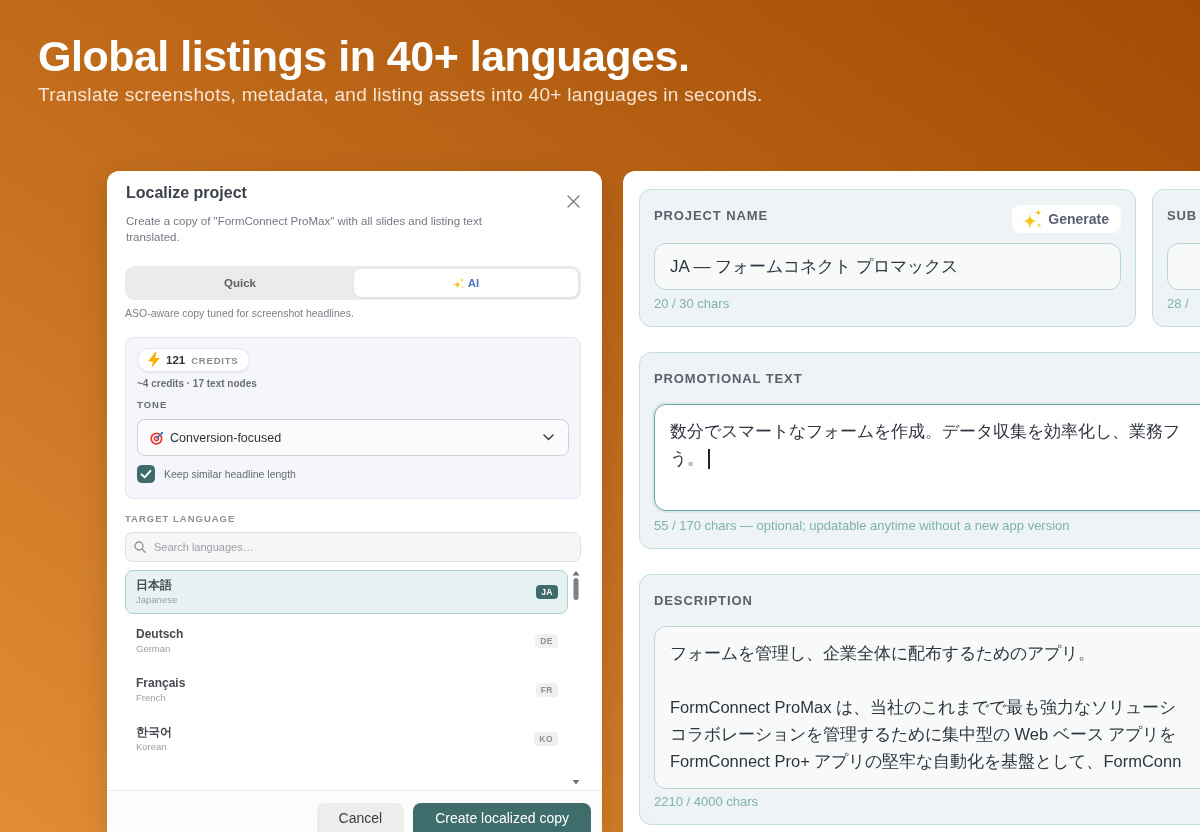 The image size is (1200, 832). What do you see at coordinates (151, 746) in the screenshot?
I see `language-english-name: Korean` at bounding box center [151, 746].